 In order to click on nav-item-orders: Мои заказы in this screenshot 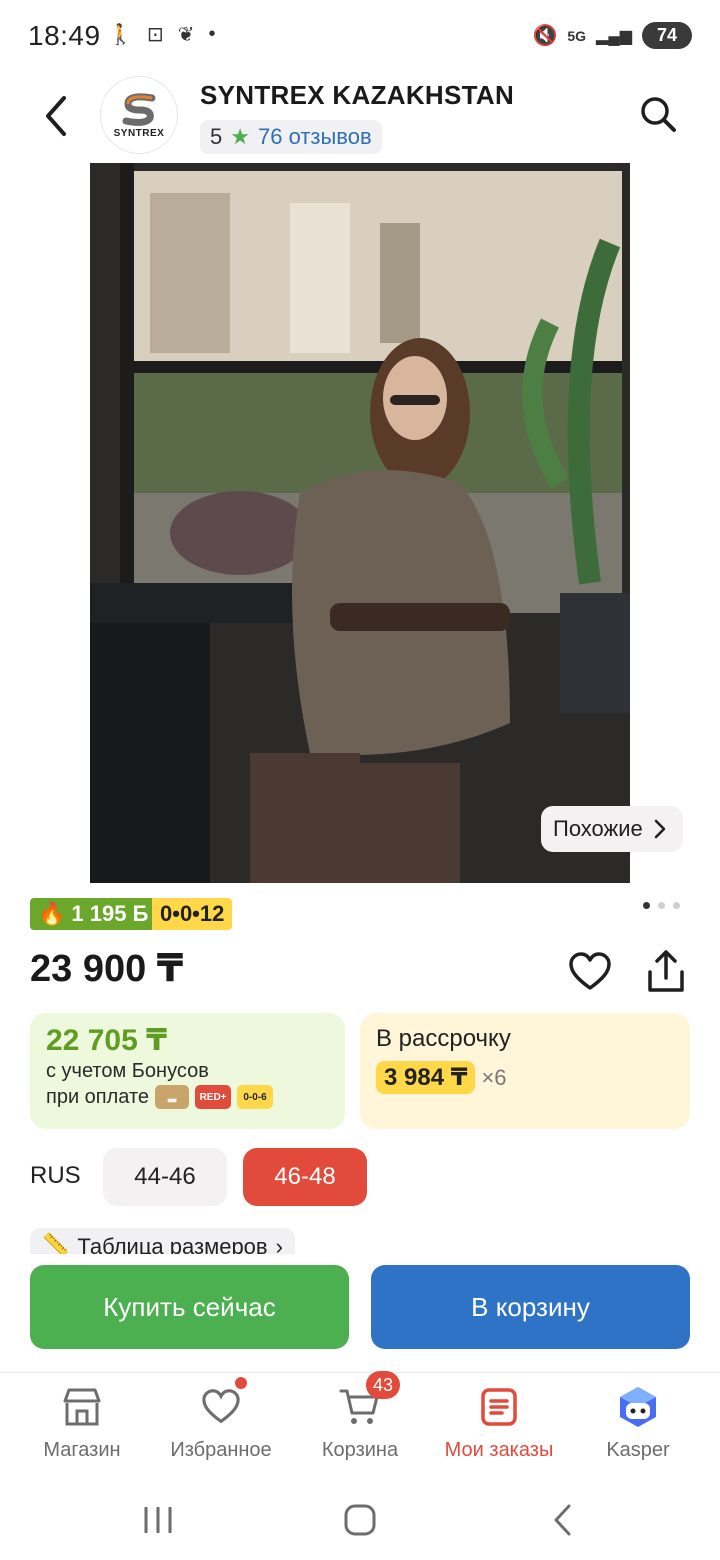, I will do `click(499, 1425)`.